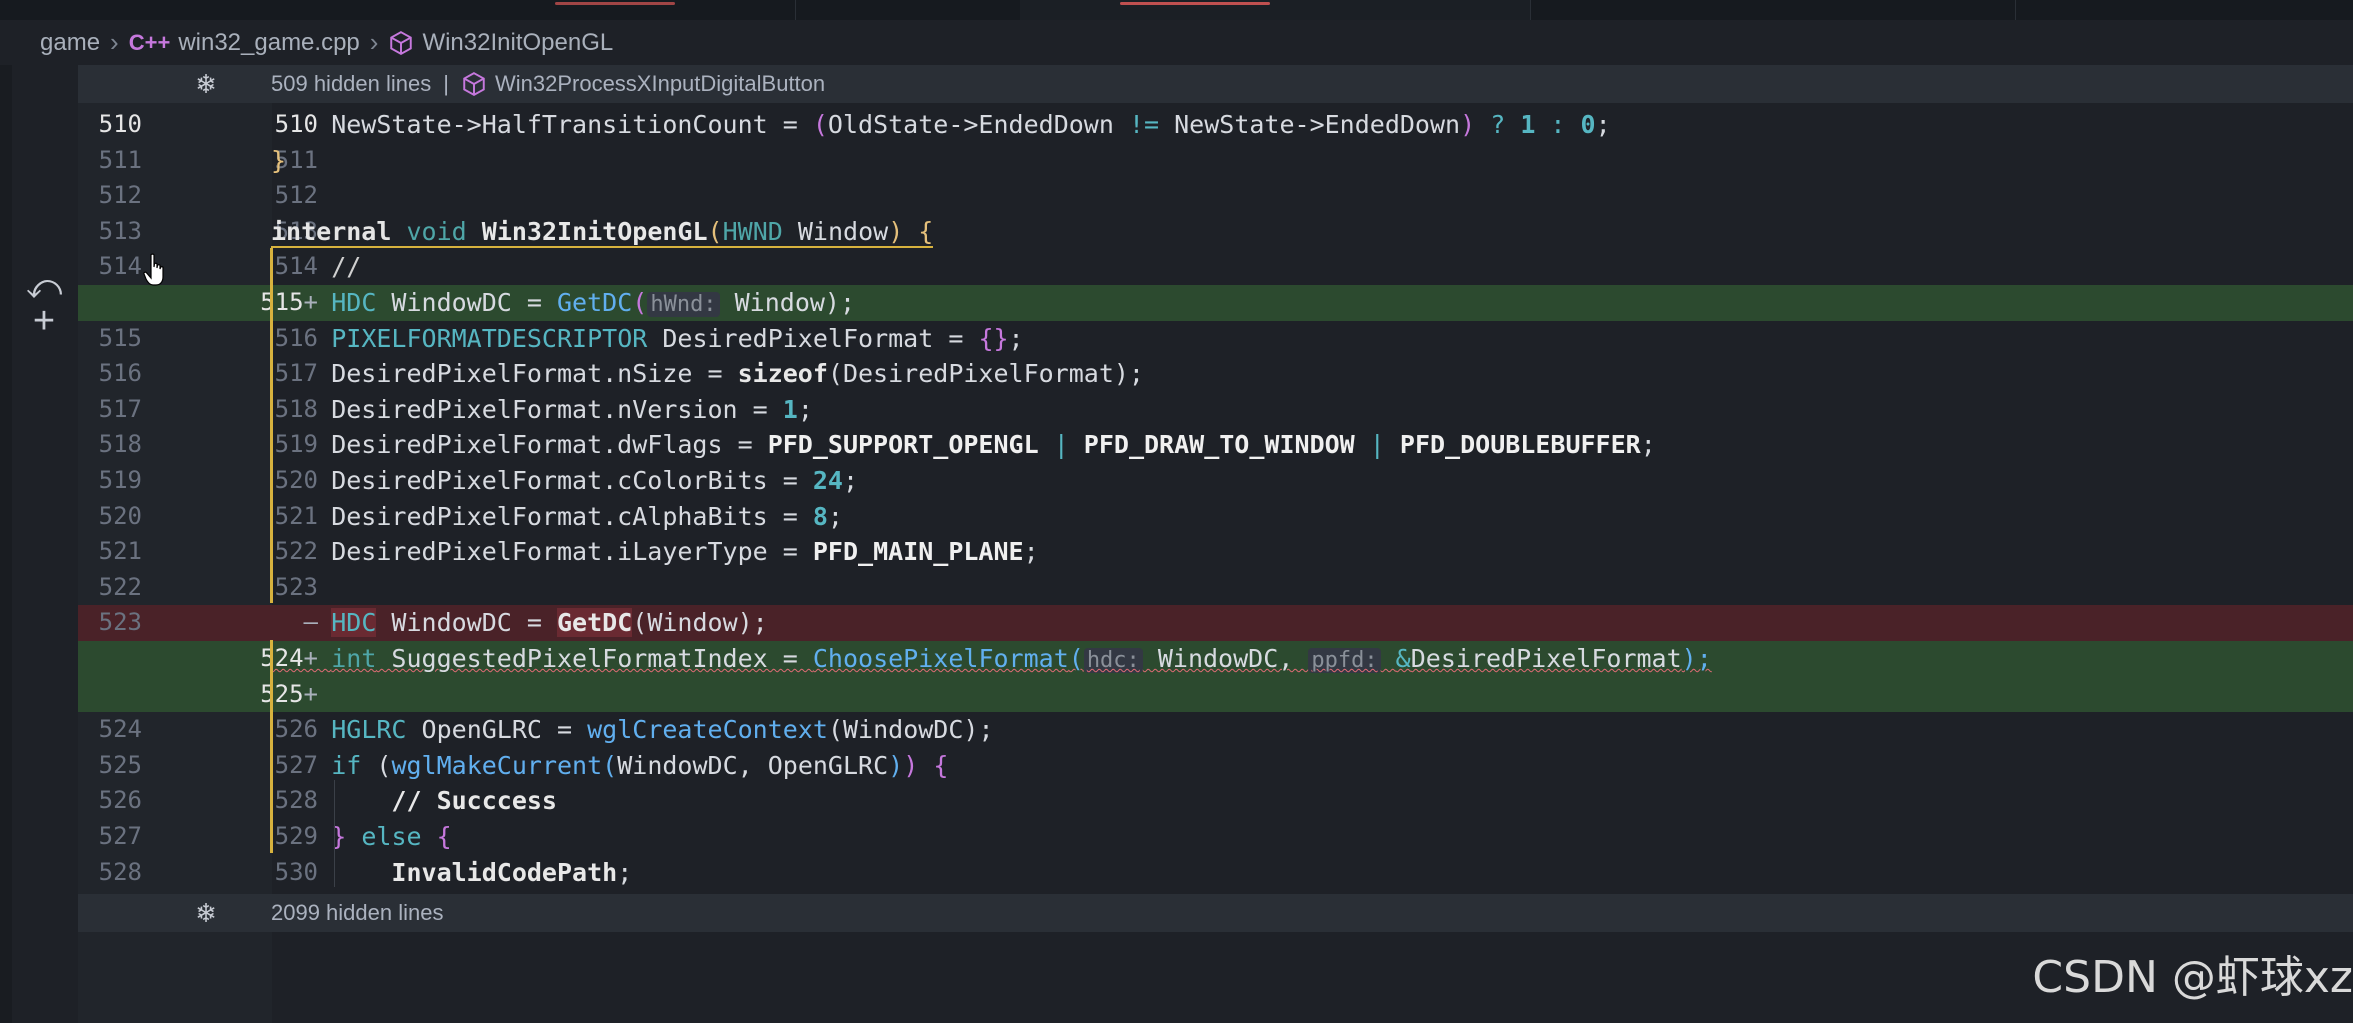 The width and height of the screenshot is (2353, 1023). What do you see at coordinates (1215, 303) in the screenshot?
I see `diff-row-added: 515+ HDC WindowDC = GetDC(hWnd: Window);` at bounding box center [1215, 303].